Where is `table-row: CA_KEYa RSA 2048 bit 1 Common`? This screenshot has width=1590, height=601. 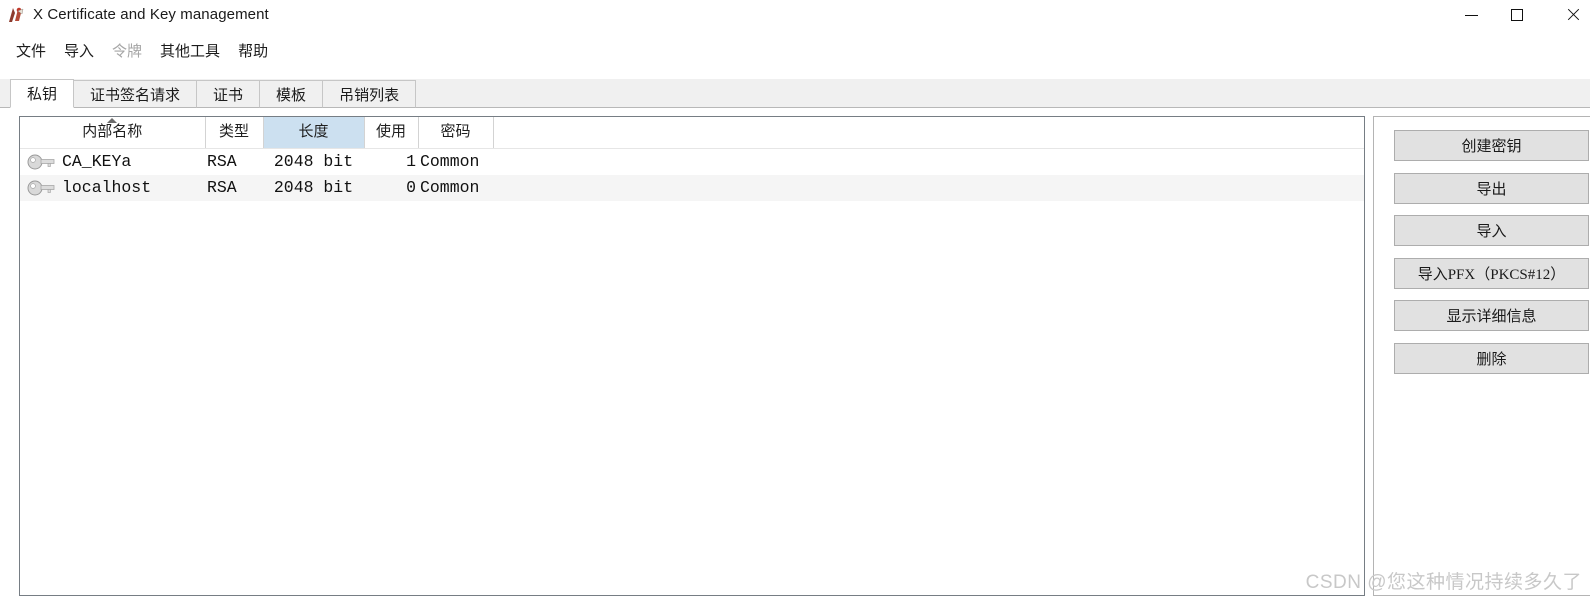 table-row: CA_KEYa RSA 2048 bit 1 Common is located at coordinates (692, 161).